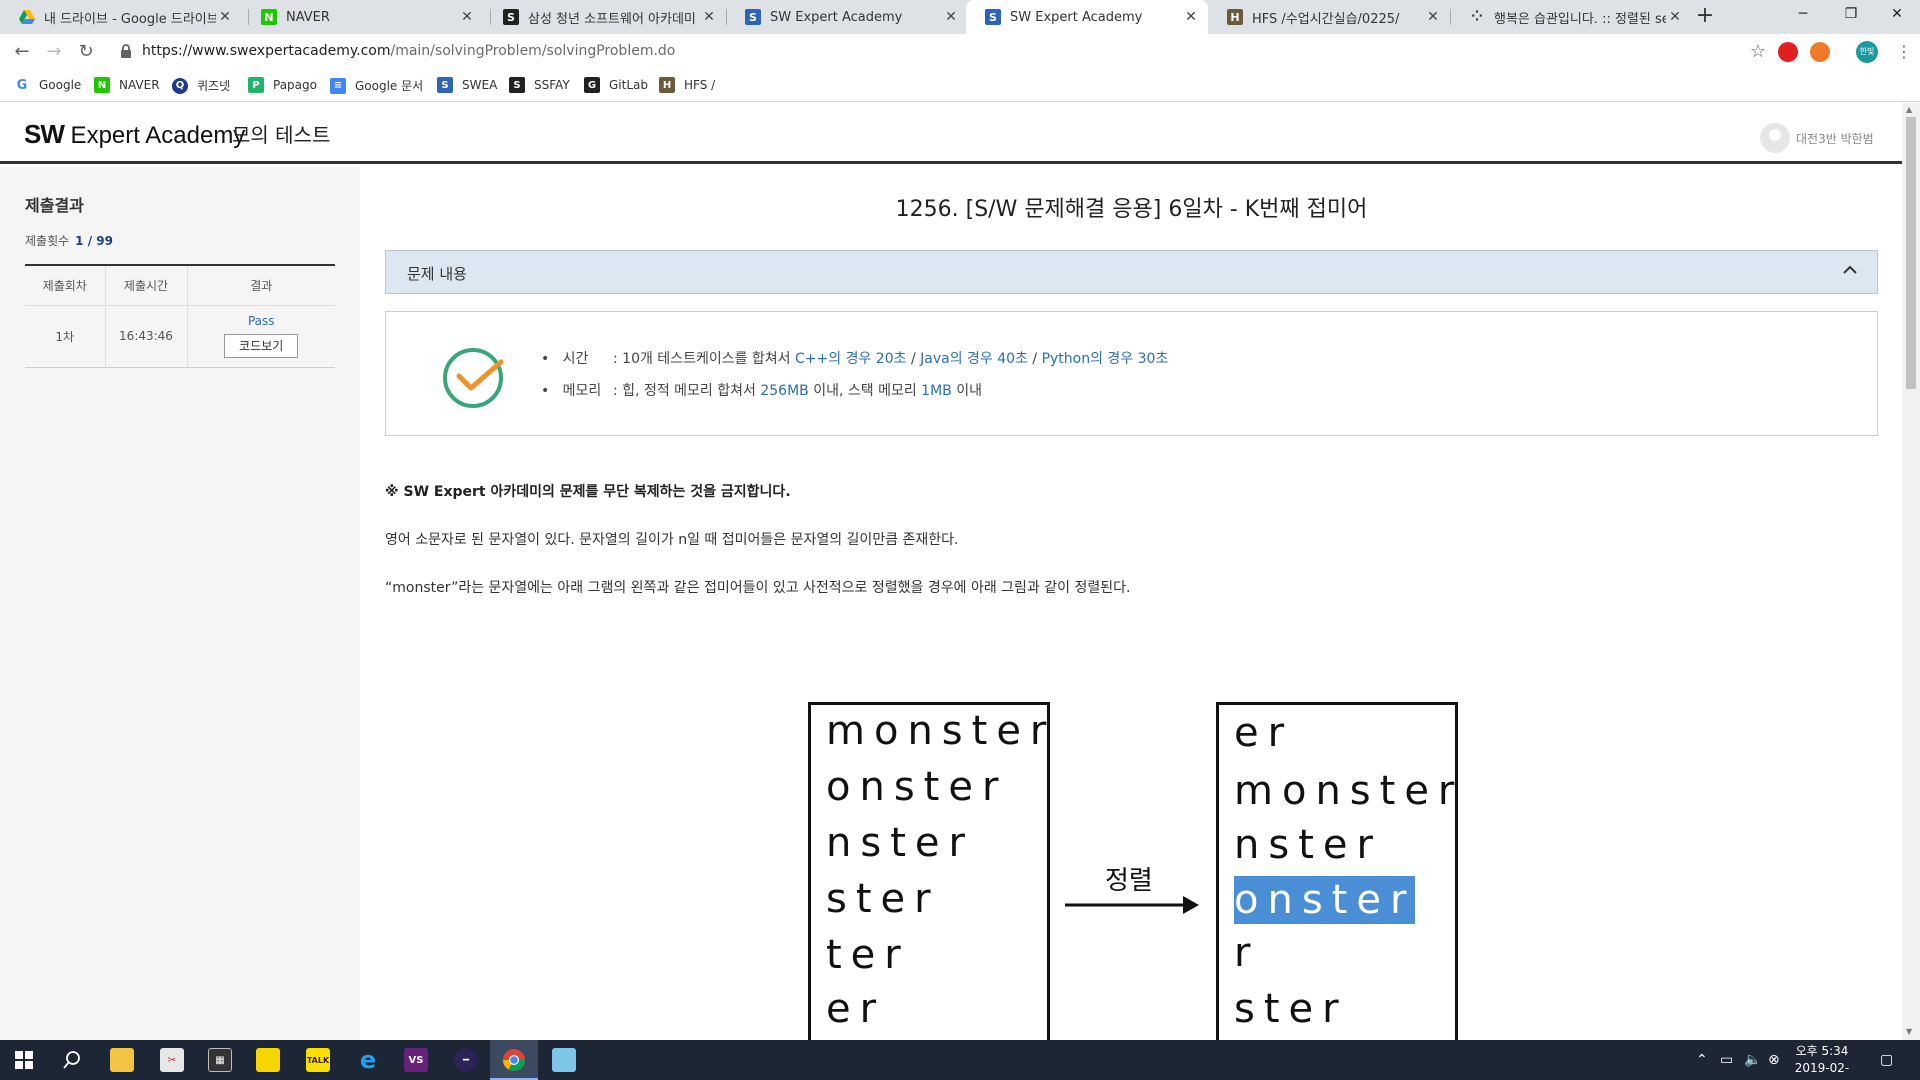  I want to click on result-pass: Pass, so click(261, 321).